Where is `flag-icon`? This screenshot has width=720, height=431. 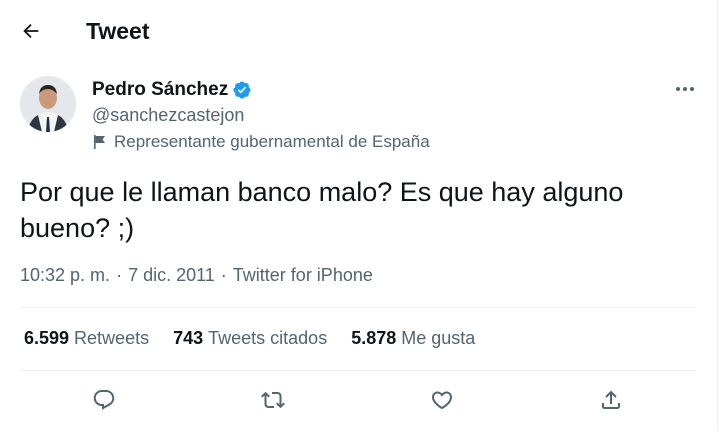
flag-icon is located at coordinates (99, 142).